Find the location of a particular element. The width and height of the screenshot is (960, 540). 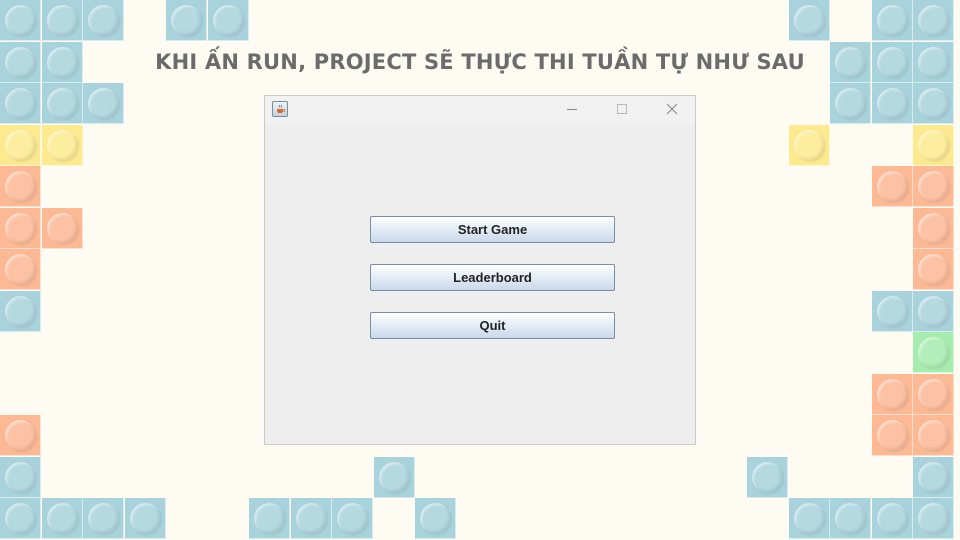

leaderboard-button: Leaderboard is located at coordinates (492, 277).